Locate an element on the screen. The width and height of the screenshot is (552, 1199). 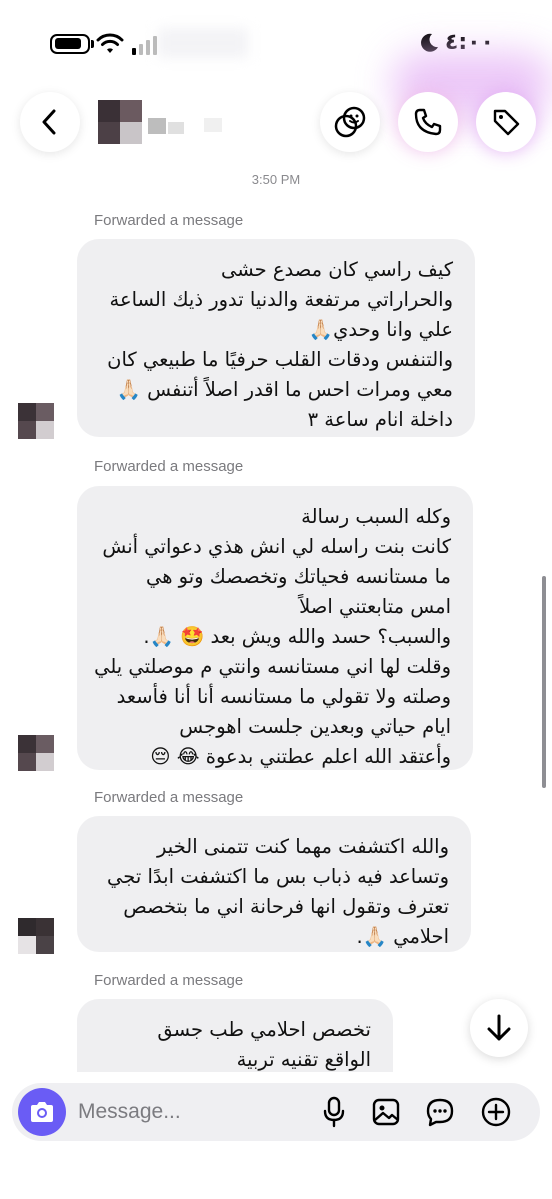
camera-icon is located at coordinates (42, 1112).